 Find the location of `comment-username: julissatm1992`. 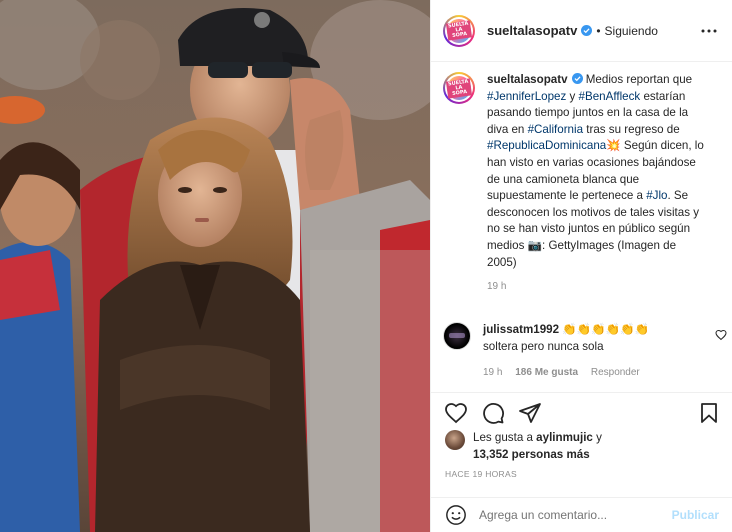

comment-username: julissatm1992 is located at coordinates (521, 329).